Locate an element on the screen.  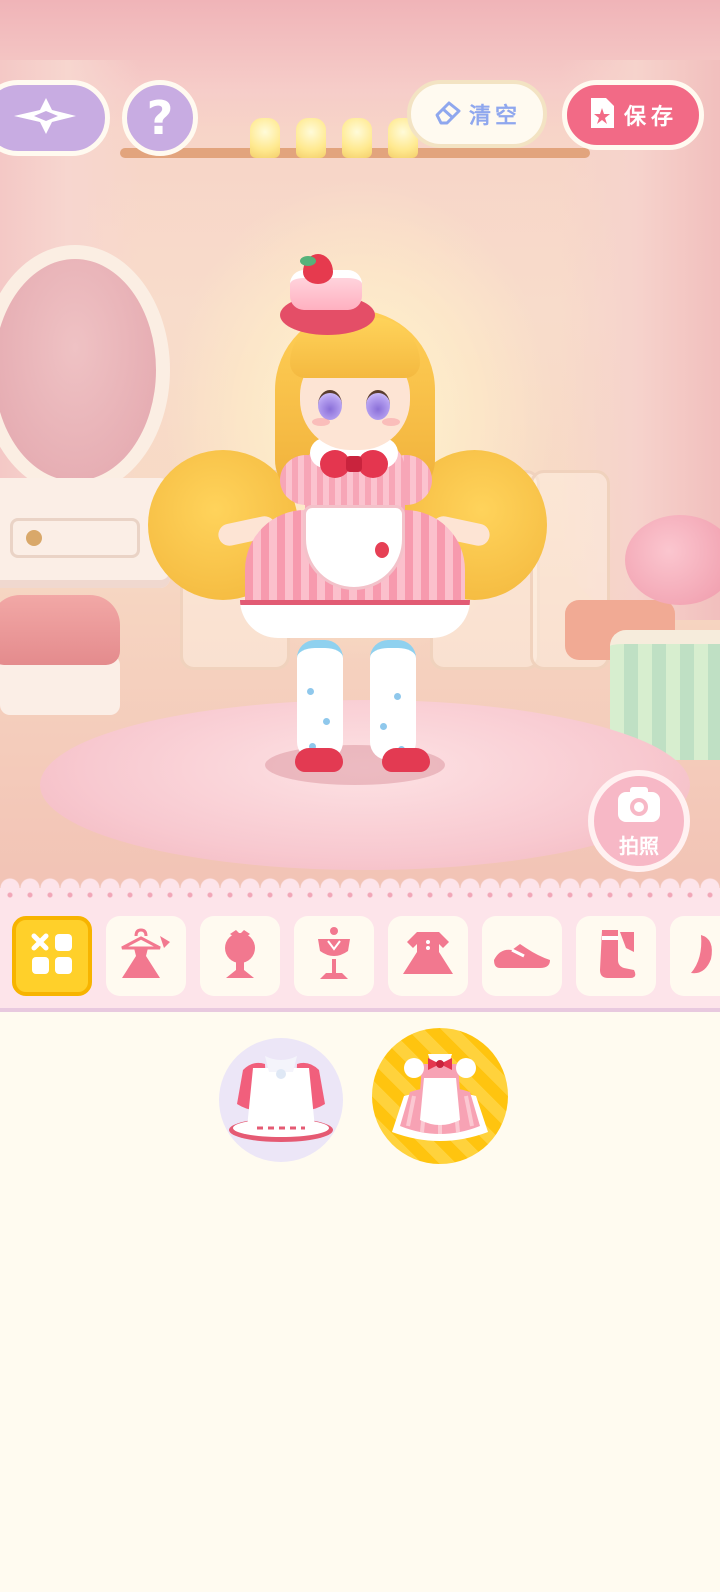
item-white-apron-dress is located at coordinates (281, 1100).